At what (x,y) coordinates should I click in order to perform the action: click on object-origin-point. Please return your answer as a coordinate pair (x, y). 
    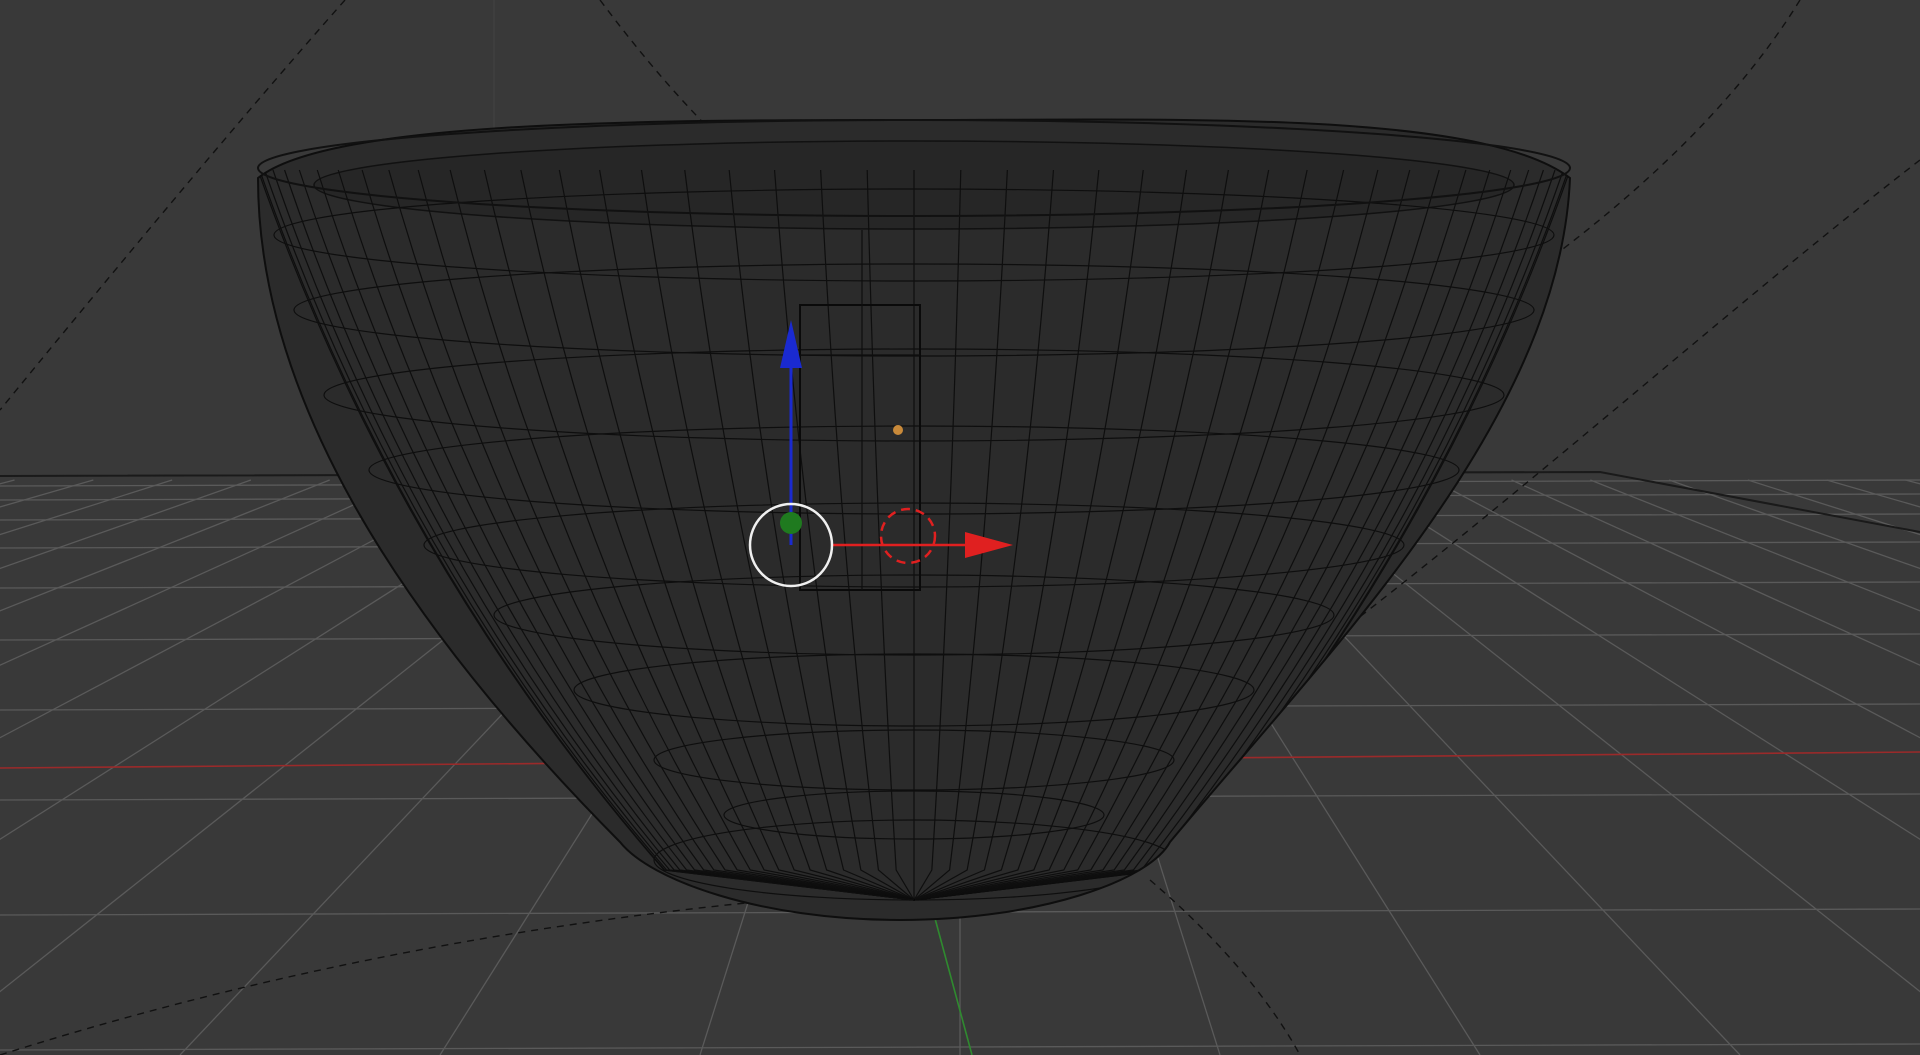
    Looking at the image, I should click on (898, 430).